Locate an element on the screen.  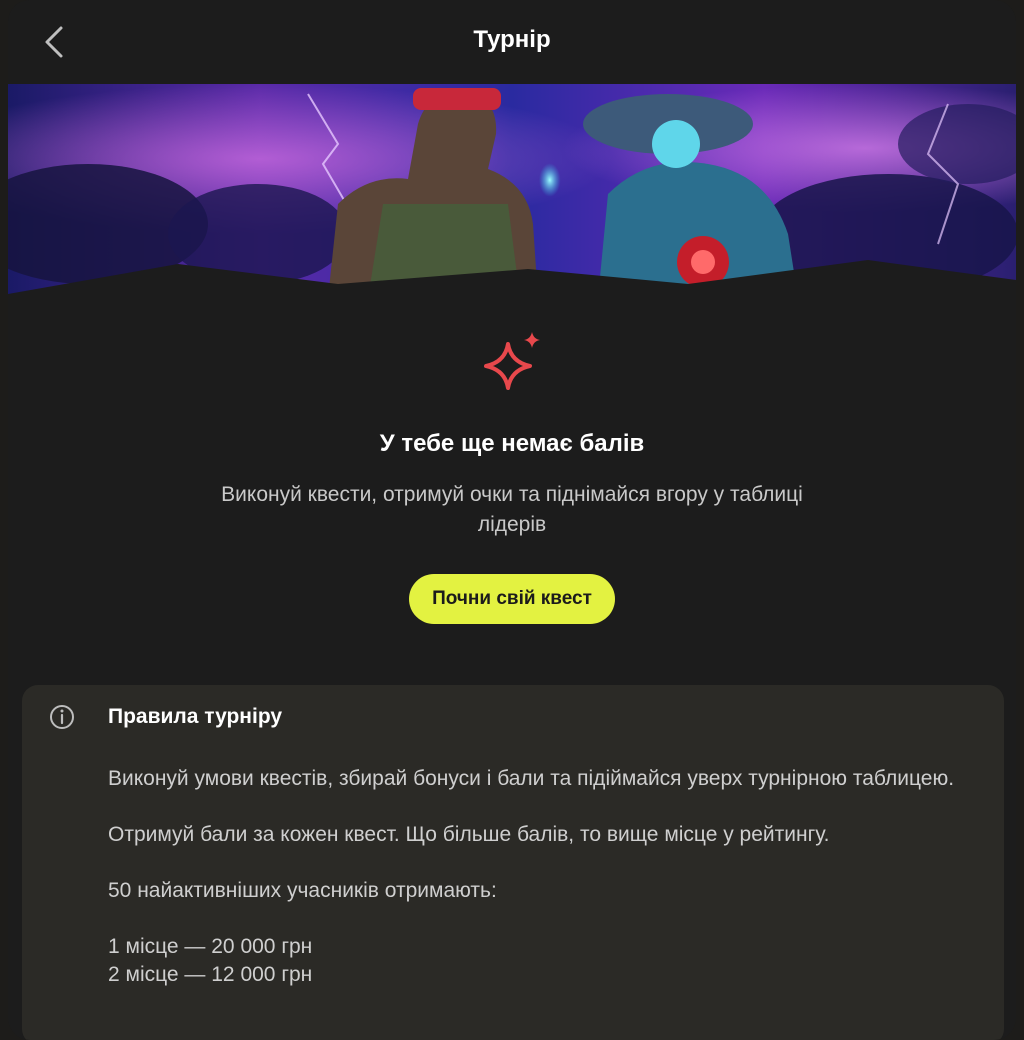
prize-item: 1 місце — 20 000 грн is located at coordinates (210, 946).